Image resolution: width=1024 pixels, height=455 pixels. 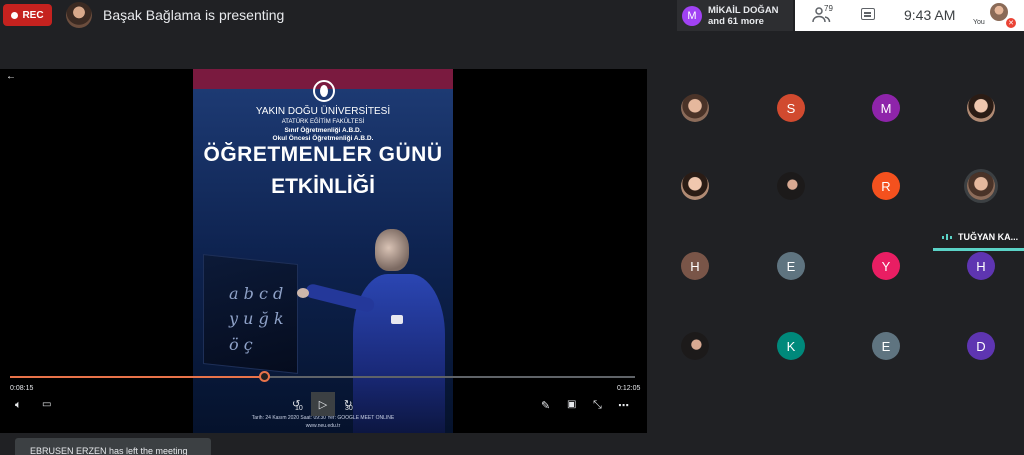 I want to click on participant-avatar: M, so click(x=886, y=108).